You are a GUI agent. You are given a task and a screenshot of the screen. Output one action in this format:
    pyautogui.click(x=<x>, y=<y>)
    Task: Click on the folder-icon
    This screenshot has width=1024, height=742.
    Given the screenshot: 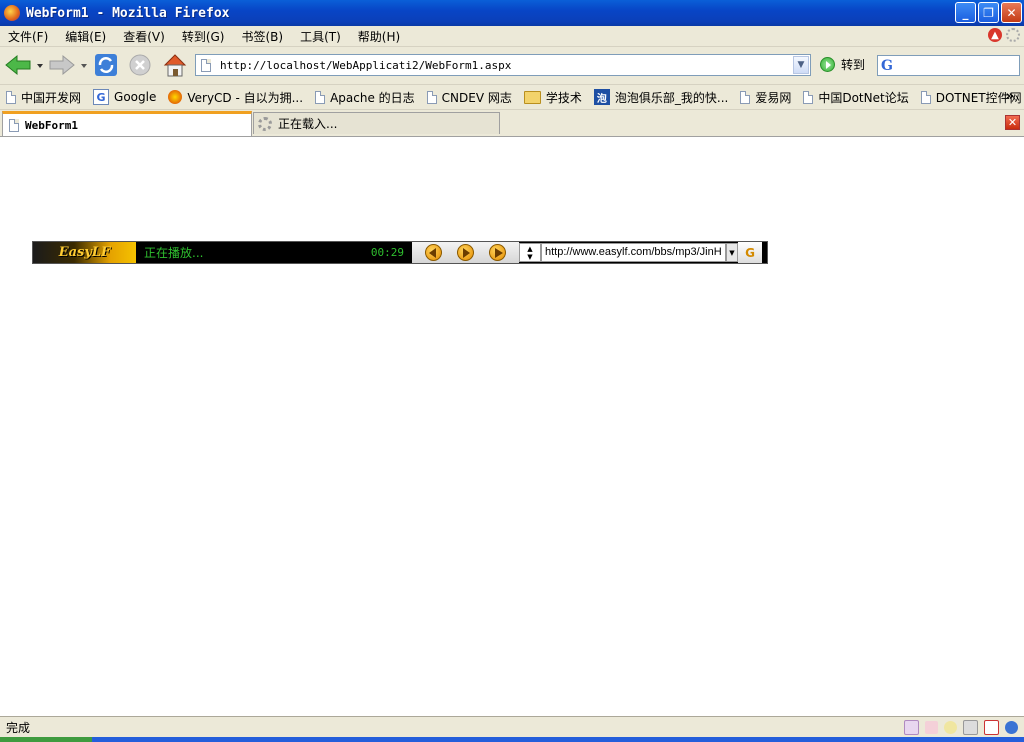 What is the action you would take?
    pyautogui.click(x=532, y=97)
    